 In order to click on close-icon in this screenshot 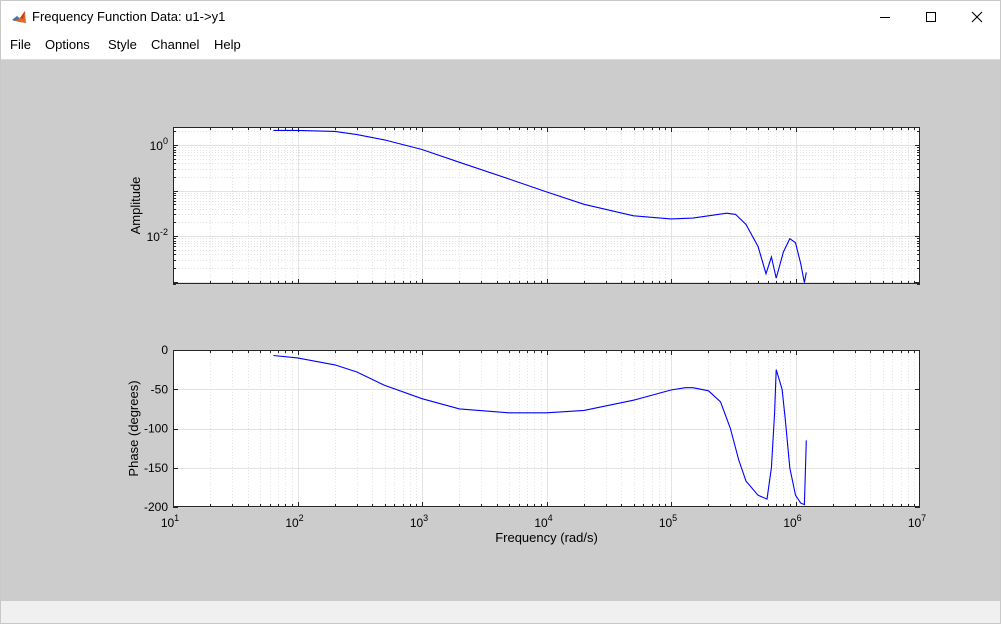, I will do `click(977, 16)`.